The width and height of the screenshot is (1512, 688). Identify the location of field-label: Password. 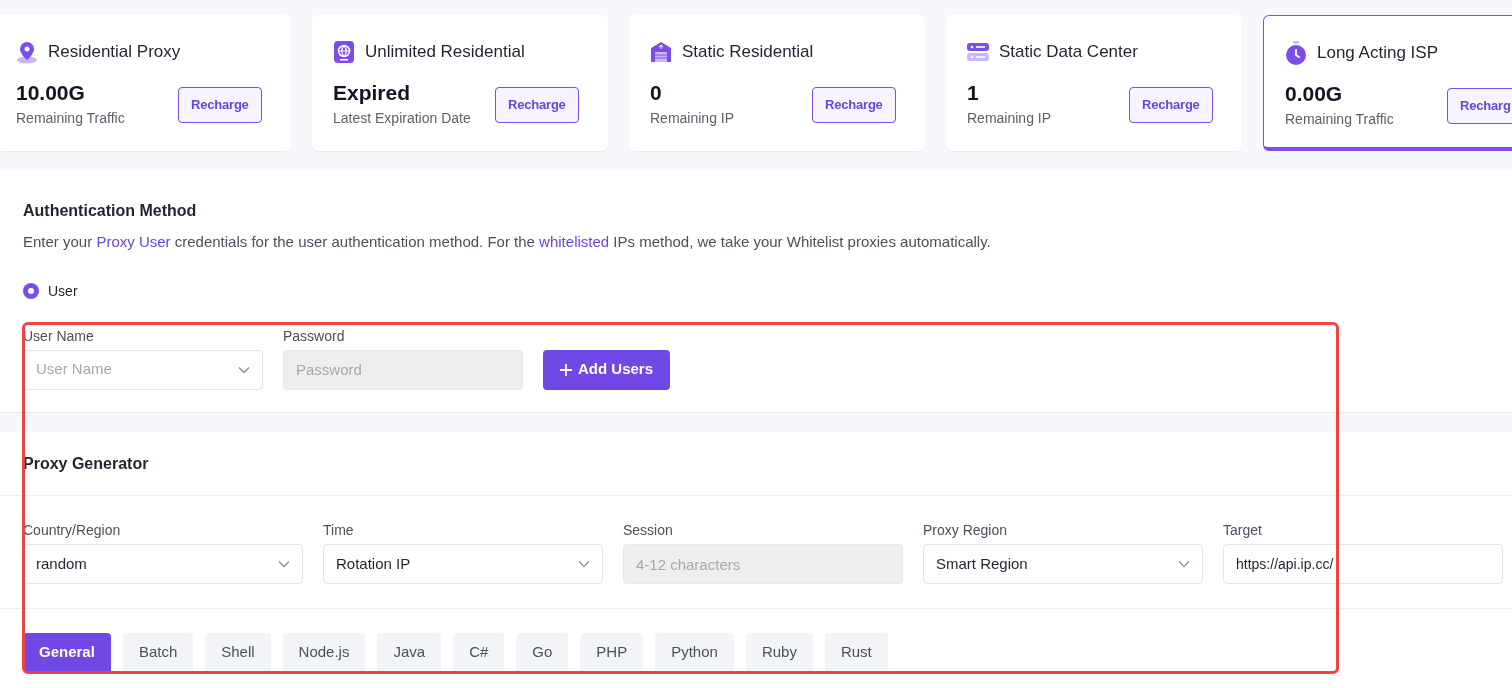
(314, 335).